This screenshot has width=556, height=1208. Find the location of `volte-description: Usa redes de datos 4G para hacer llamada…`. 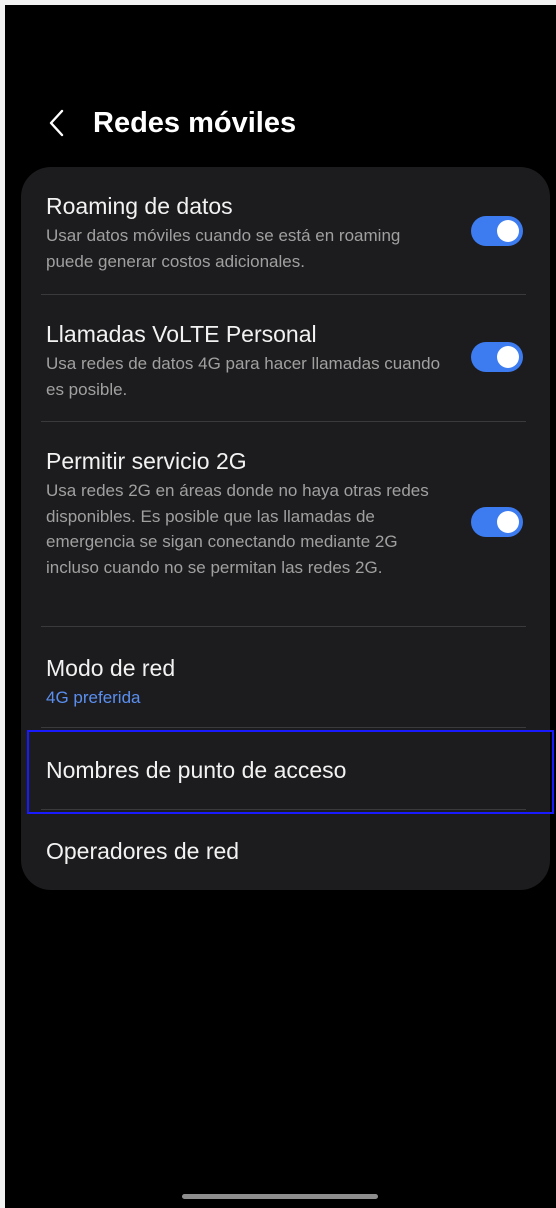

volte-description: Usa redes de datos 4G para hacer llamada… is located at coordinates (243, 376).